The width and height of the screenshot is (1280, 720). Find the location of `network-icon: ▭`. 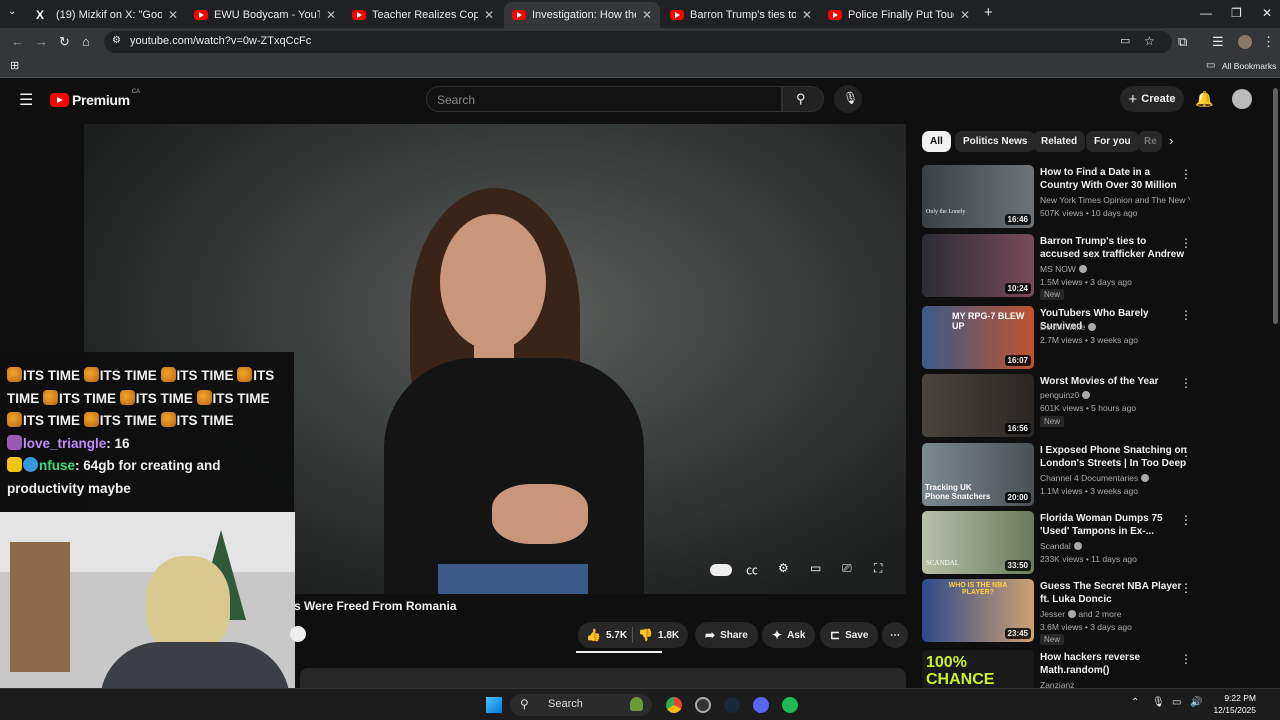

network-icon: ▭ is located at coordinates (1176, 702).